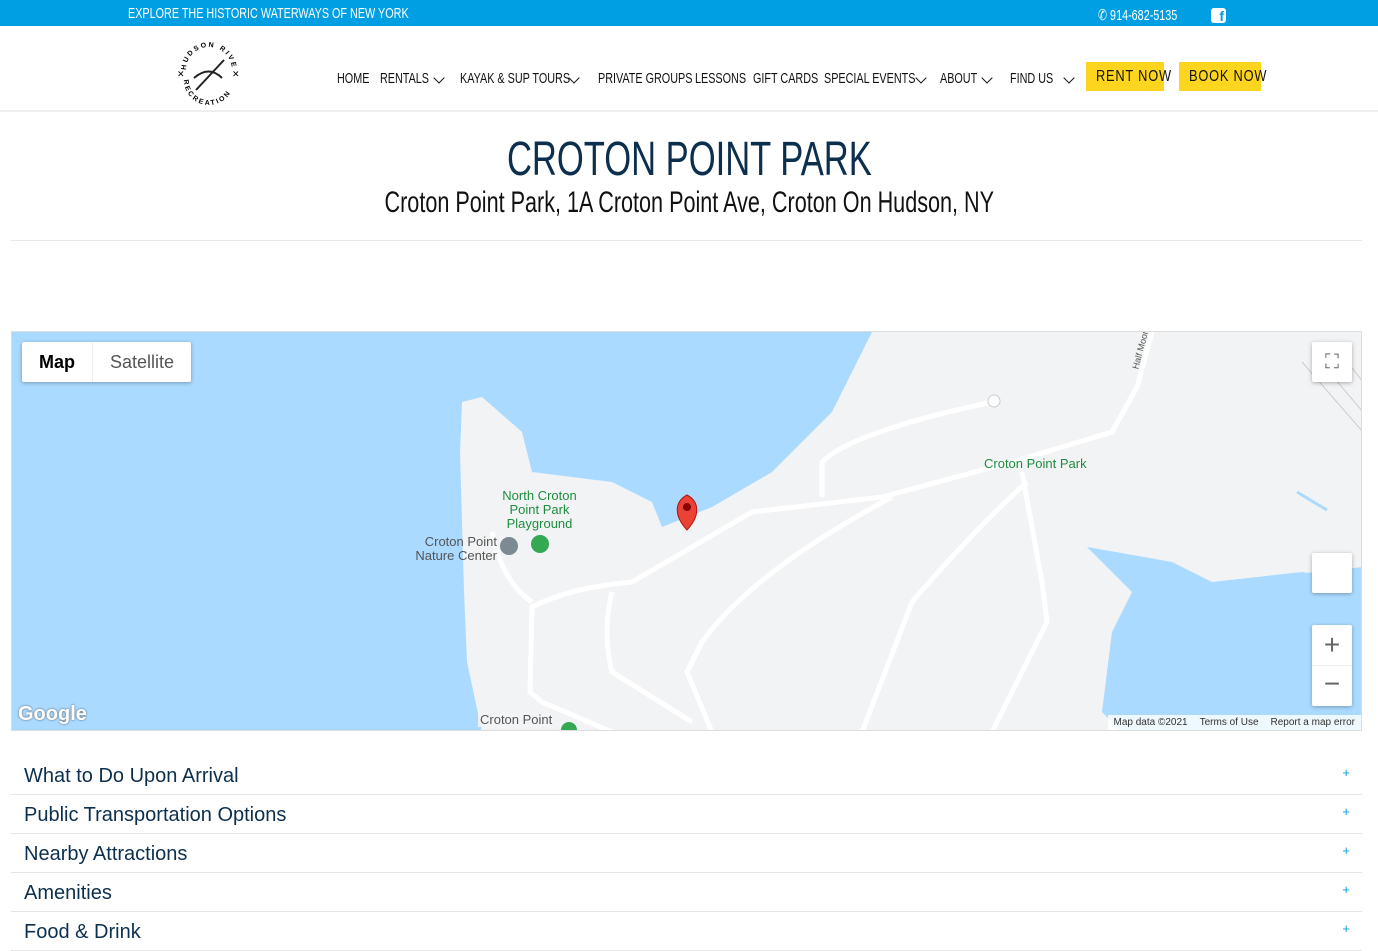  I want to click on svg-text: HUDSON RIVER, so click(205, 55).